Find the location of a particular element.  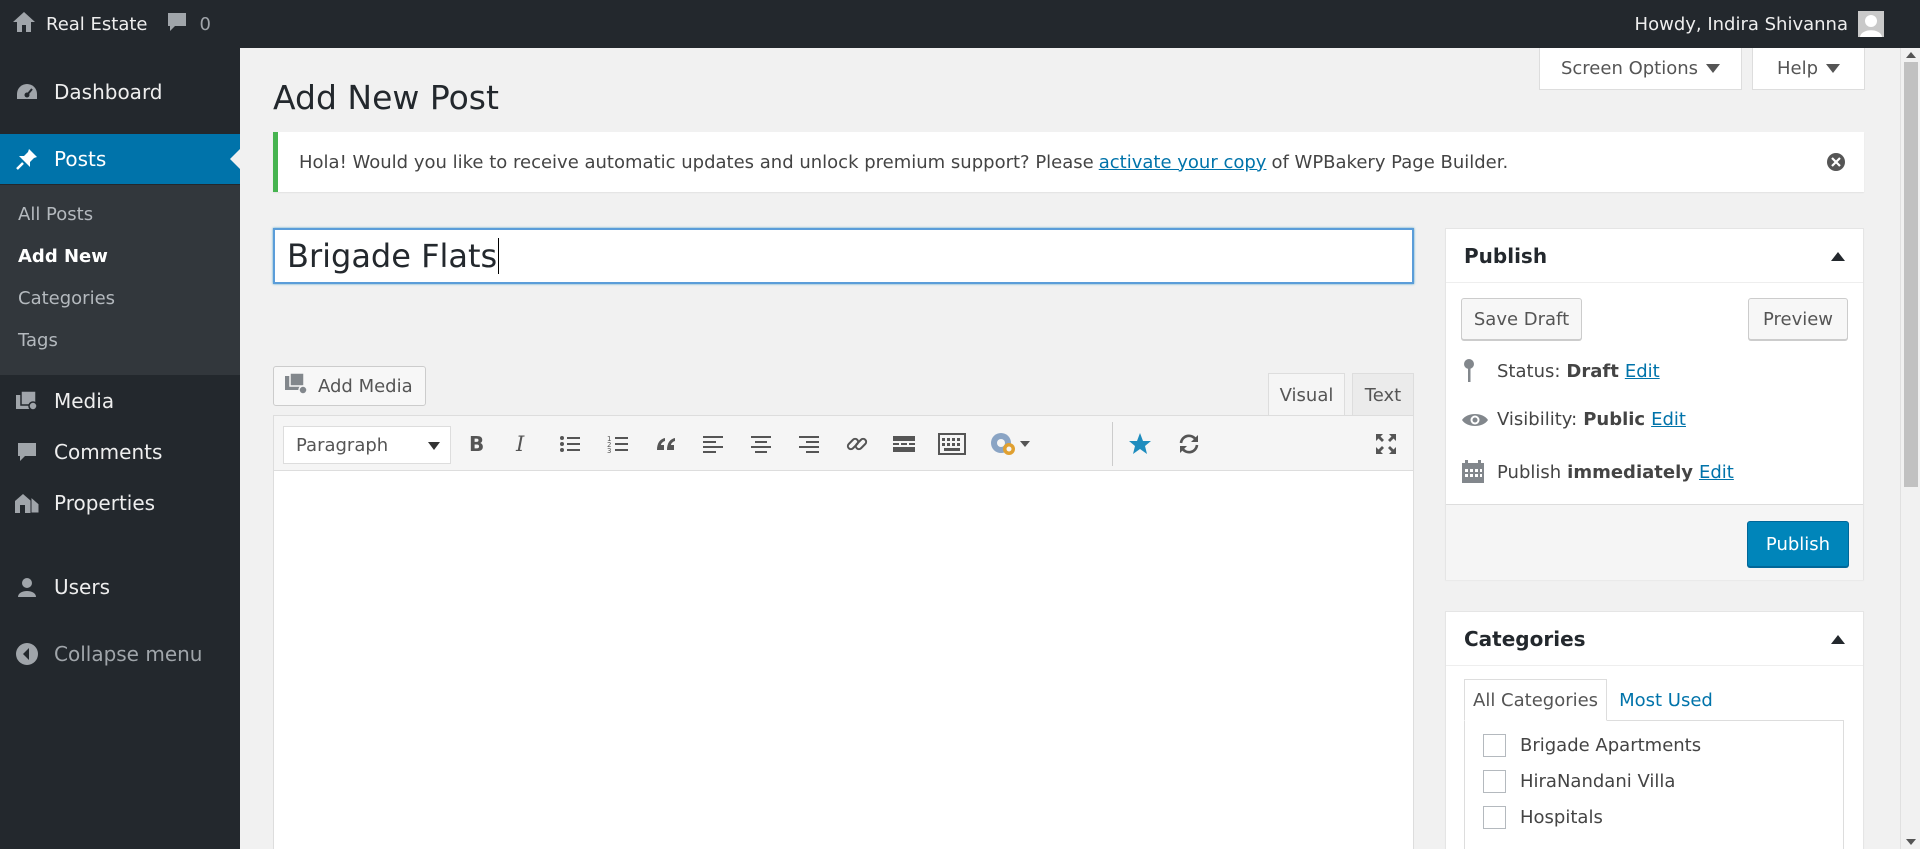

edit-visibility-link: Edit is located at coordinates (1668, 419).